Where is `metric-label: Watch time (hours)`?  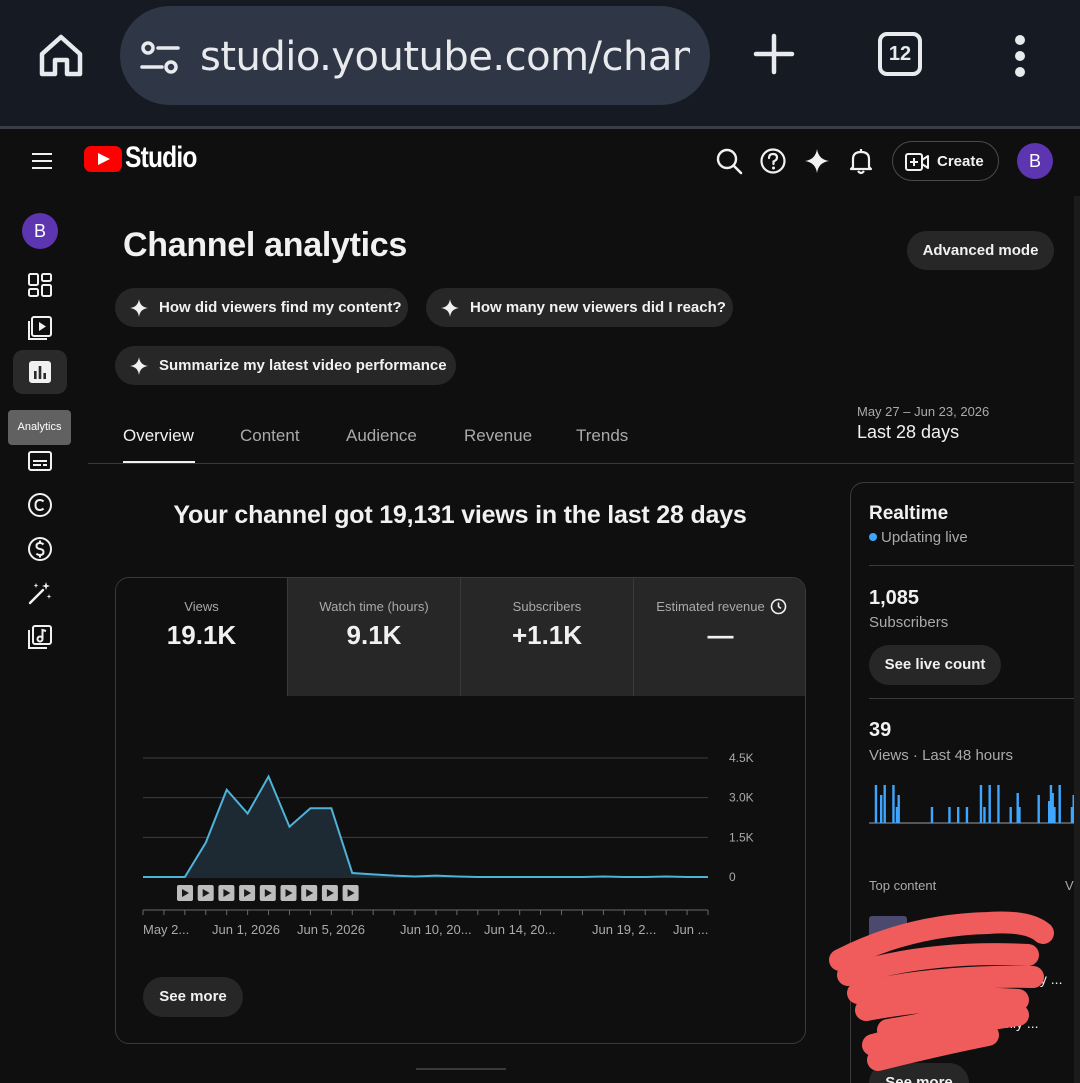 metric-label: Watch time (hours) is located at coordinates (374, 606).